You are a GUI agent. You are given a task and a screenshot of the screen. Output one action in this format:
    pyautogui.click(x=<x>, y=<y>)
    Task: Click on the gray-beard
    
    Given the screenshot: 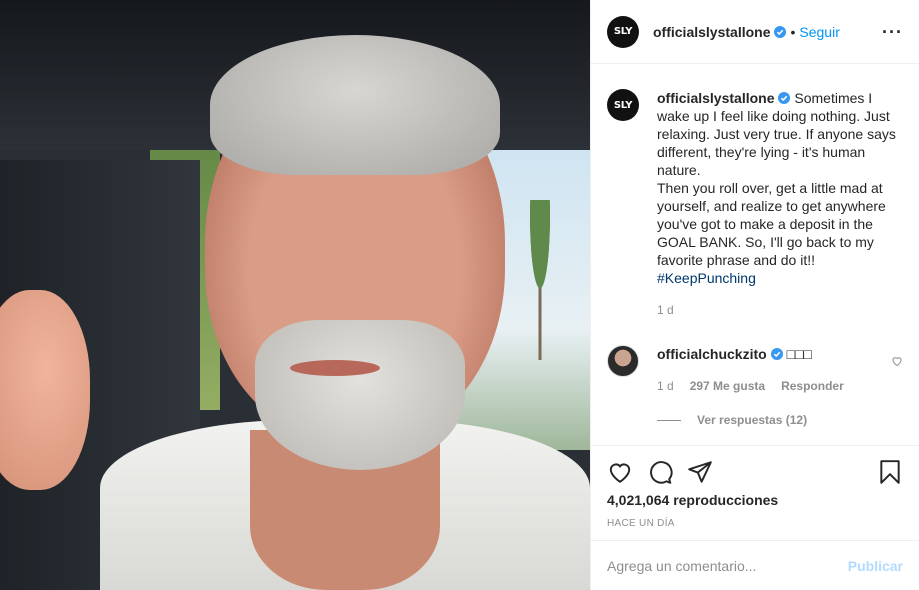 What is the action you would take?
    pyautogui.click(x=360, y=395)
    